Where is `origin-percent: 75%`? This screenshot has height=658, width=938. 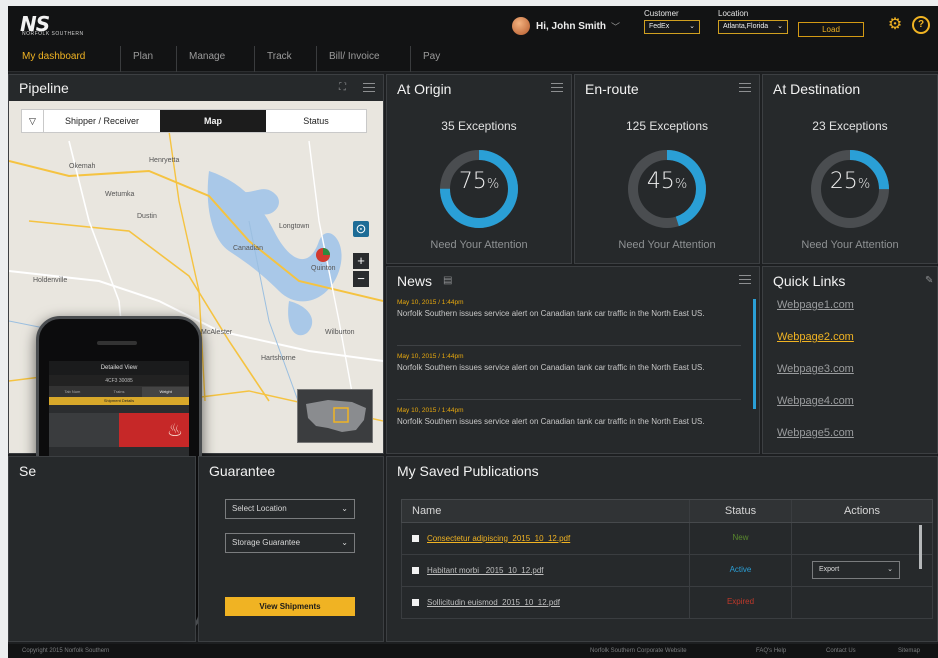
origin-percent: 75% is located at coordinates (479, 181).